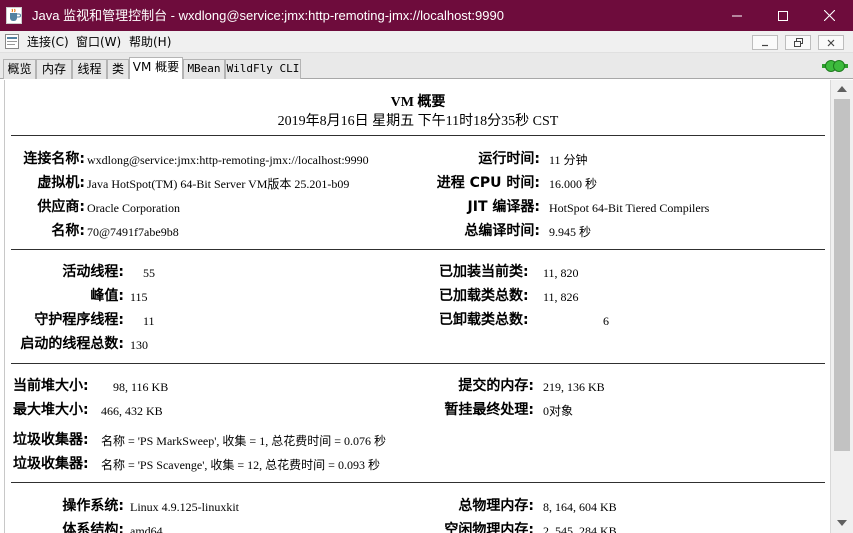 Image resolution: width=853 pixels, height=533 pixels. What do you see at coordinates (558, 411) in the screenshot?
I see `value-pending-finalization: 0对象` at bounding box center [558, 411].